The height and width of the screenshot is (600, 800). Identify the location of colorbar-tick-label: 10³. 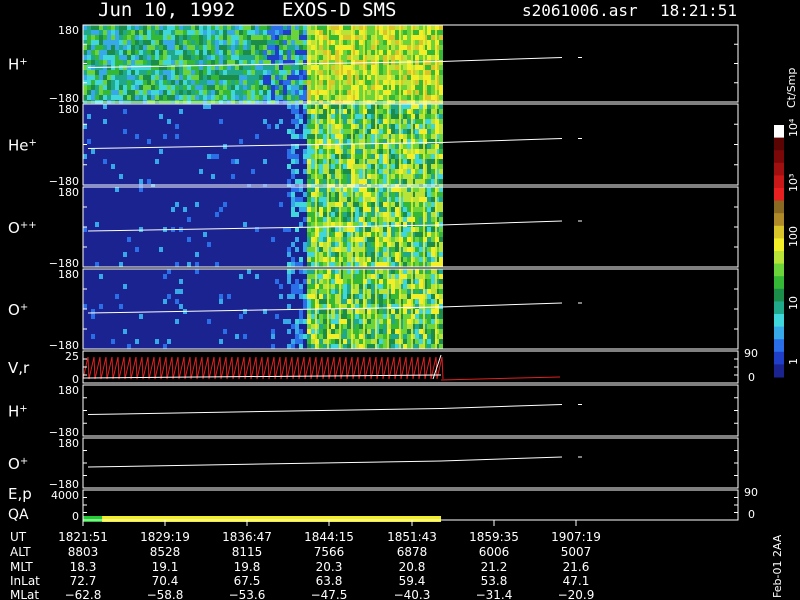
(793, 183).